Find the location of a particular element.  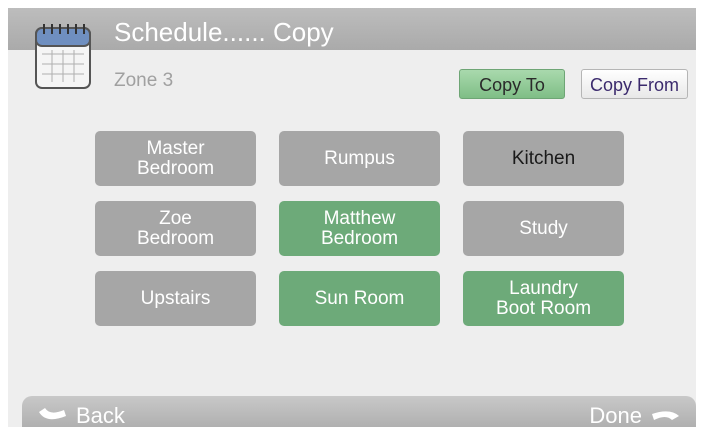

zone-button-study: Study is located at coordinates (543, 228).